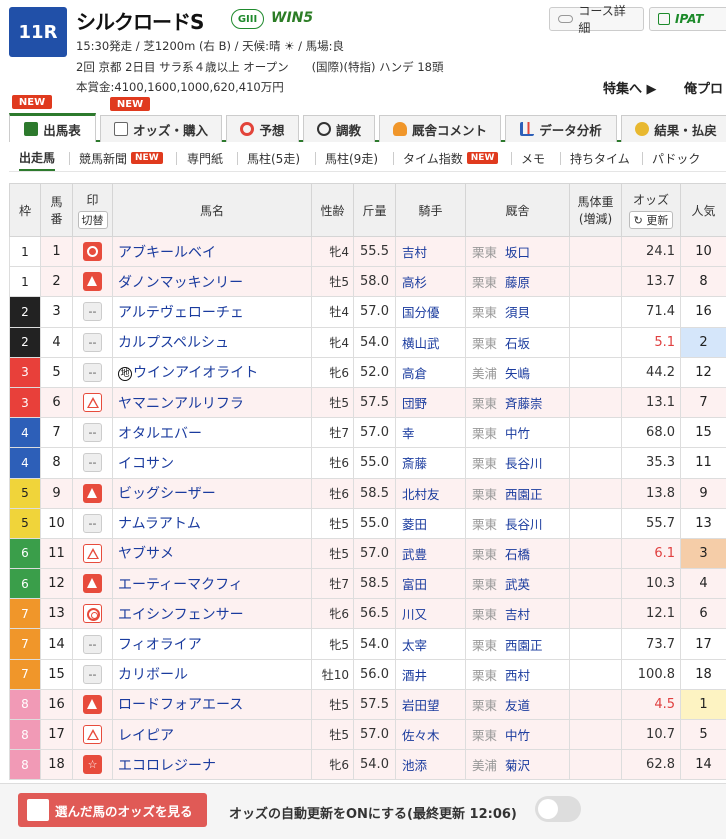 This screenshot has width=726, height=839. Describe the element at coordinates (673, 128) in the screenshot. I see `tab-kekka: 結果・払戻` at that location.